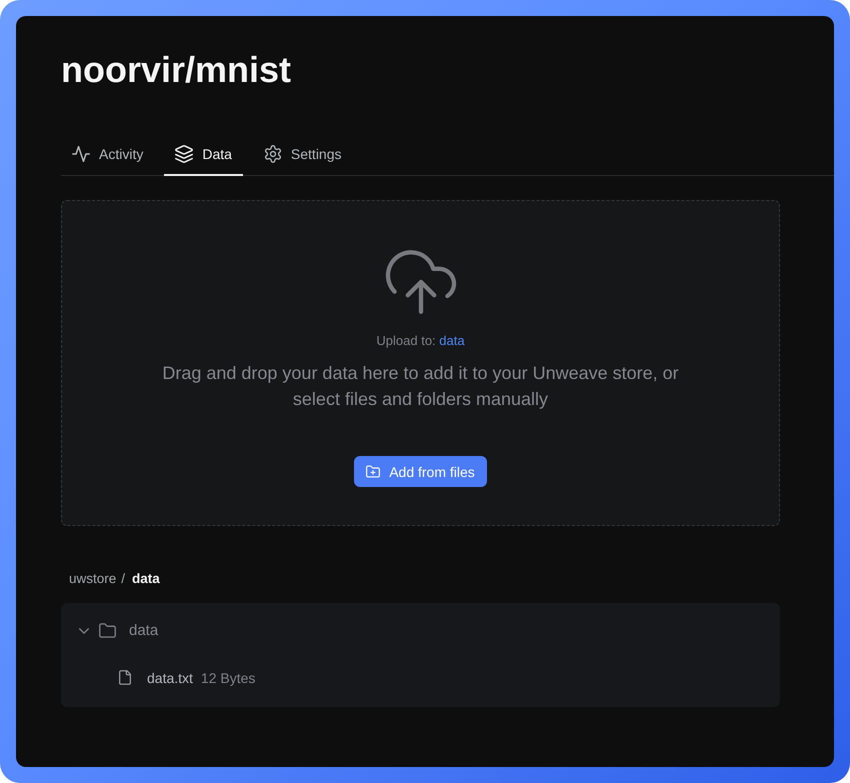 The width and height of the screenshot is (850, 783). I want to click on folder-name: data, so click(143, 630).